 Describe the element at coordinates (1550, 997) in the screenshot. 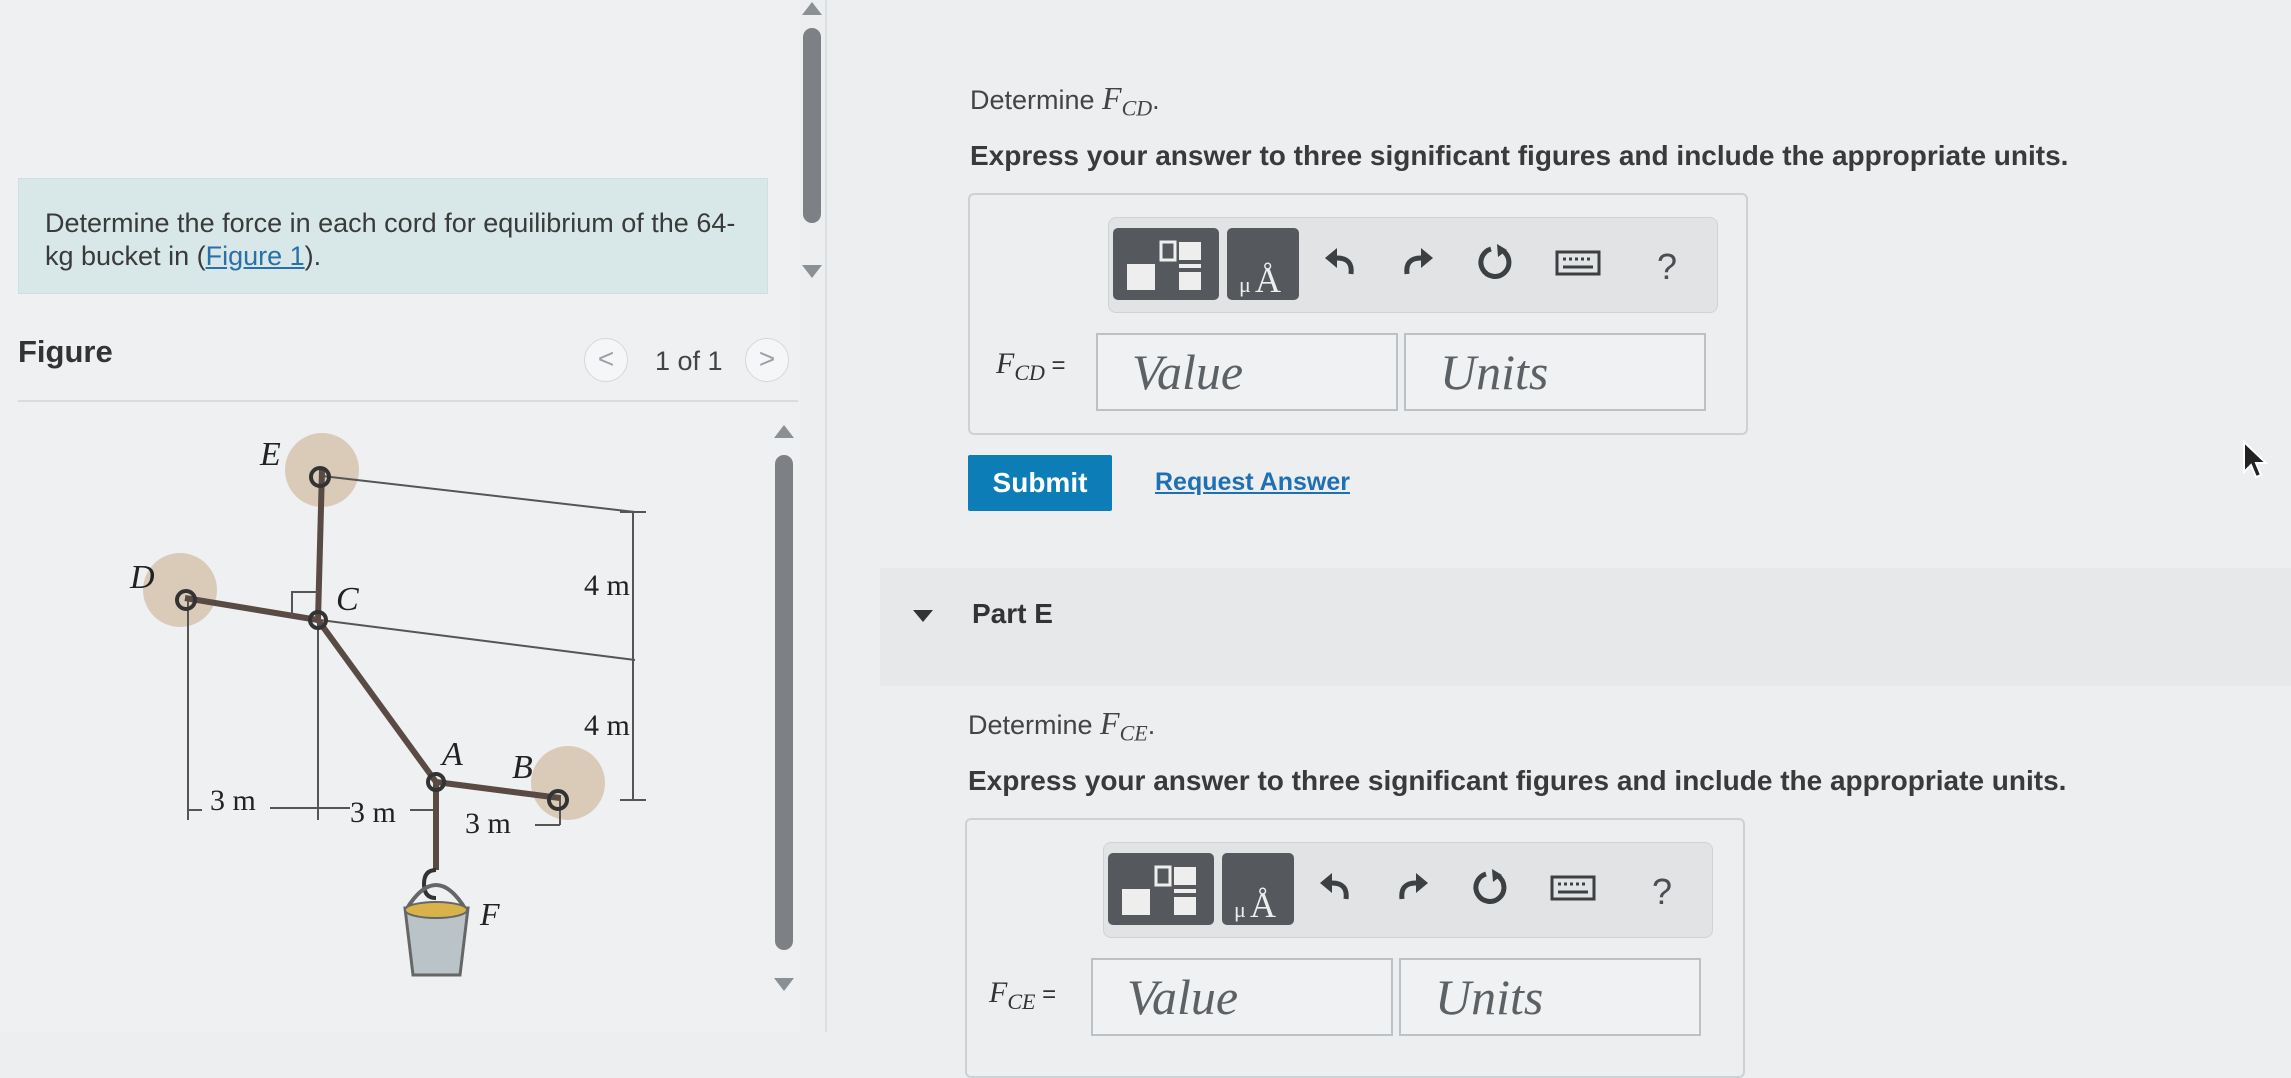

I see `fce-units-input: Units` at that location.